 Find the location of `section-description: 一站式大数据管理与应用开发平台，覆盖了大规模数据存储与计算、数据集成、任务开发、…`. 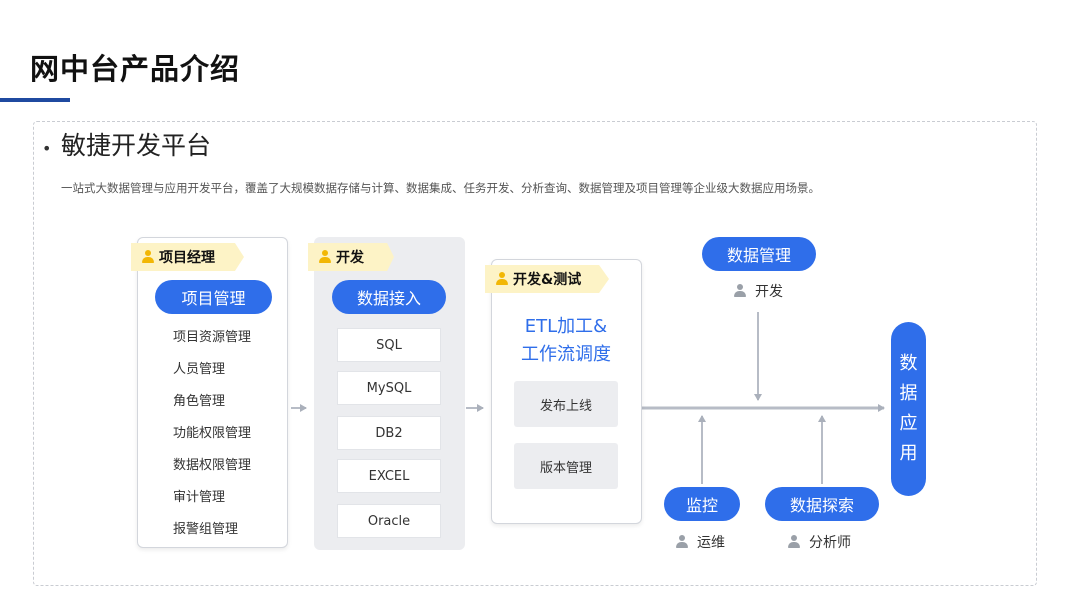

section-description: 一站式大数据管理与应用开发平台，覆盖了大规模数据存储与计算、数据集成、任务开发、… is located at coordinates (440, 188).